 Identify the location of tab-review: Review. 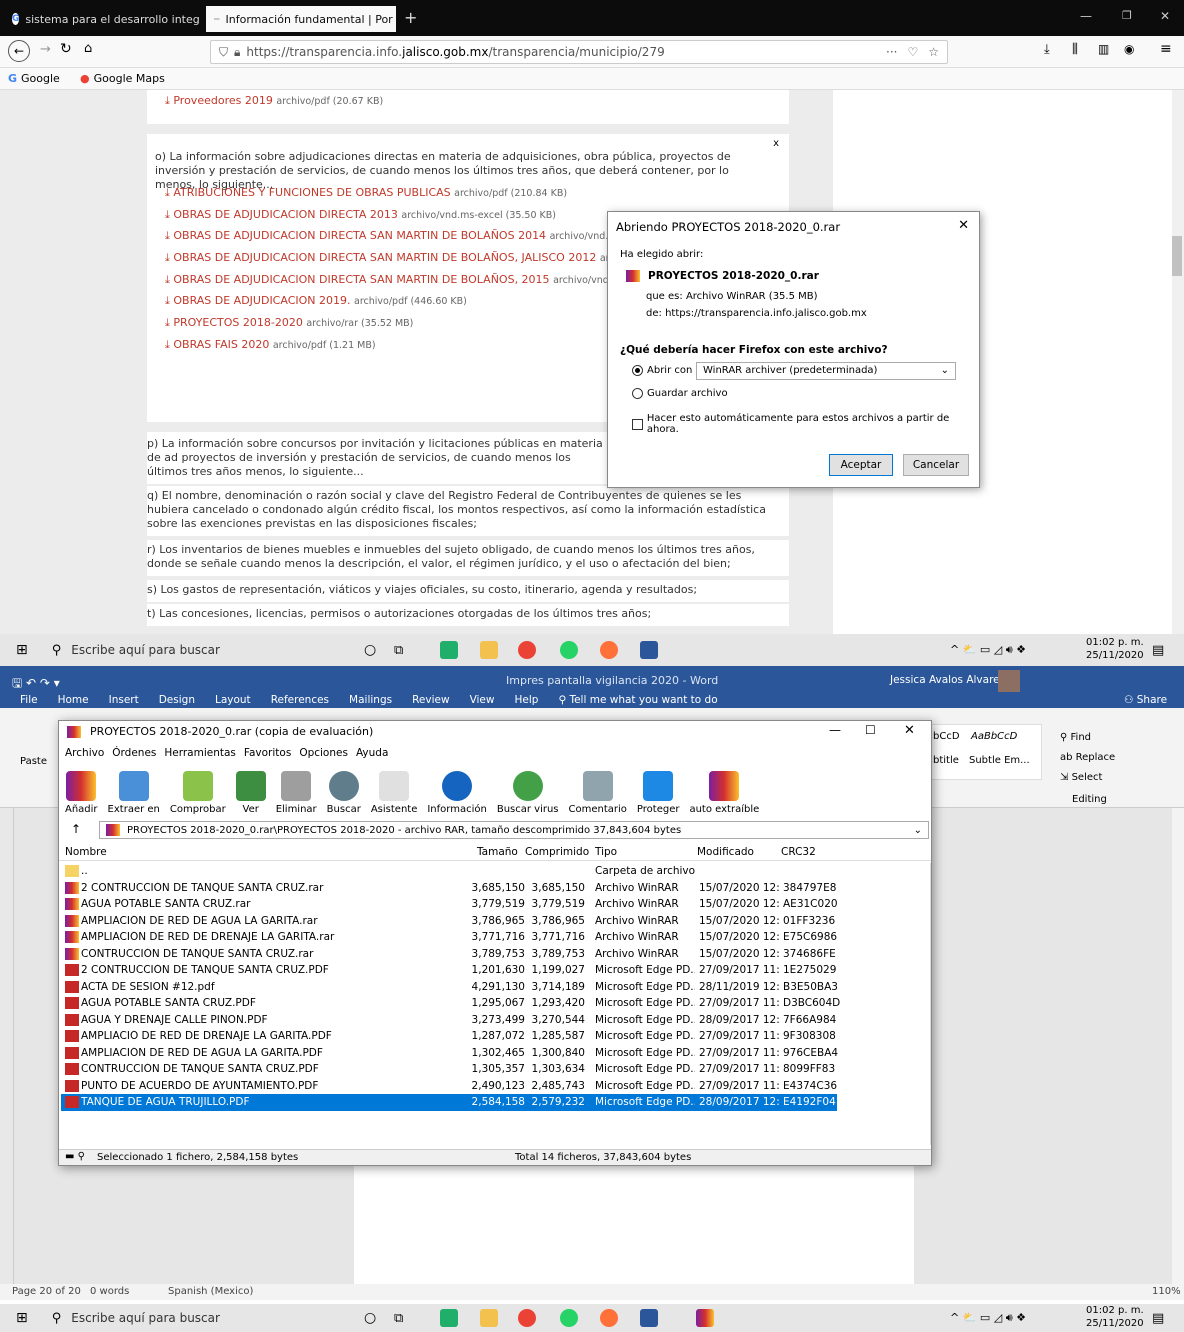
(430, 700).